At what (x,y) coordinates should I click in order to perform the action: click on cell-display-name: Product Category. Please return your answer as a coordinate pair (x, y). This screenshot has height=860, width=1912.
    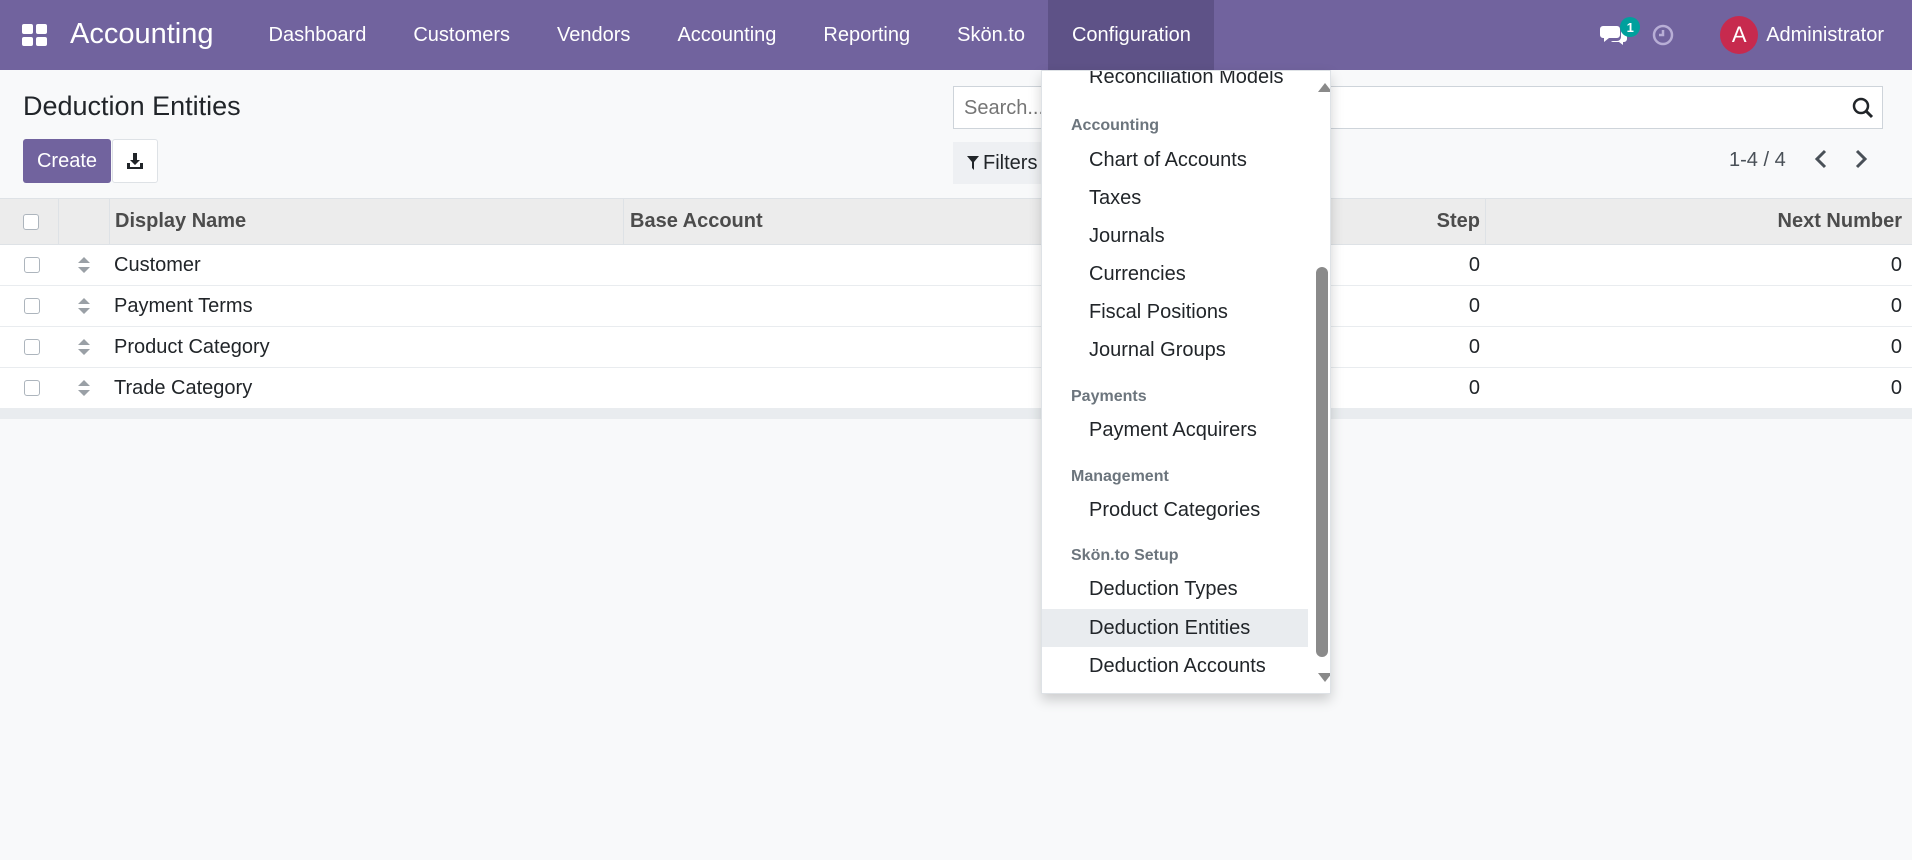
    Looking at the image, I should click on (192, 346).